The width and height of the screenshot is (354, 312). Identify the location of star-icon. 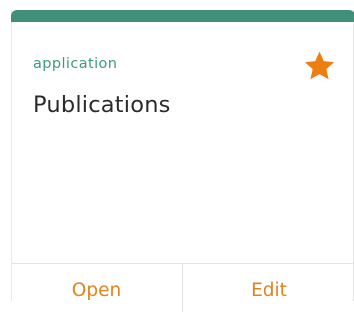
(319, 66).